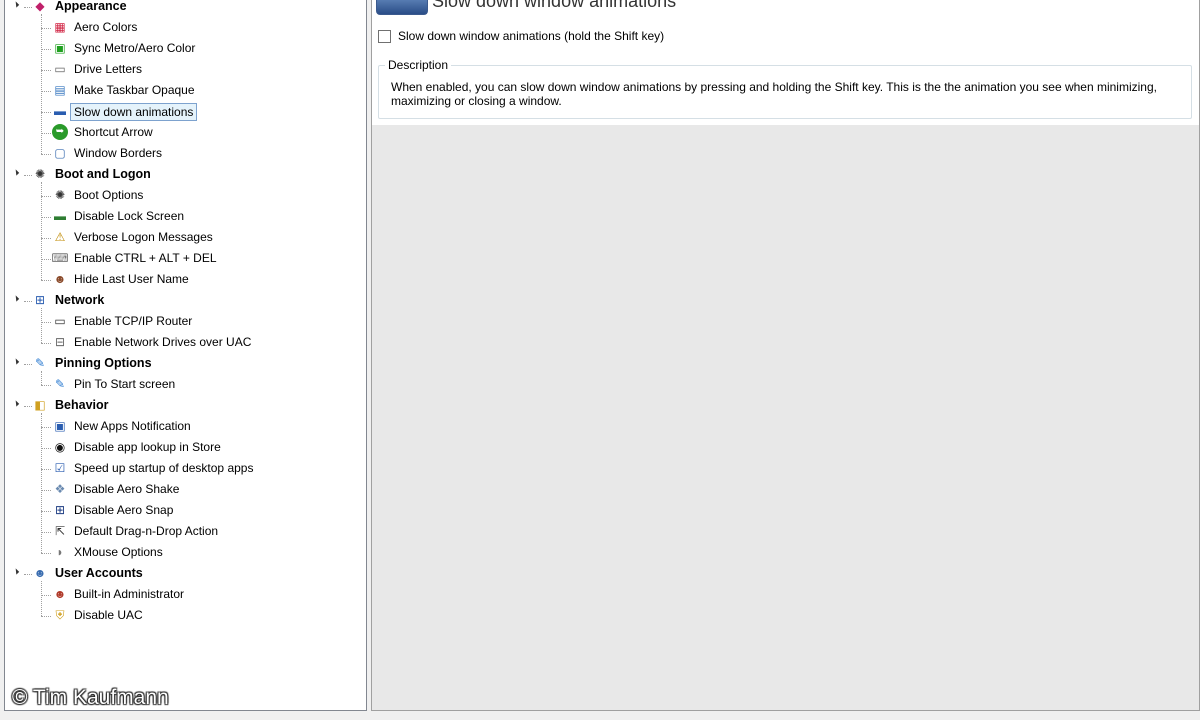 This screenshot has width=1200, height=720. Describe the element at coordinates (103, 363) in the screenshot. I see `tree-group-label: Pinning Options` at that location.